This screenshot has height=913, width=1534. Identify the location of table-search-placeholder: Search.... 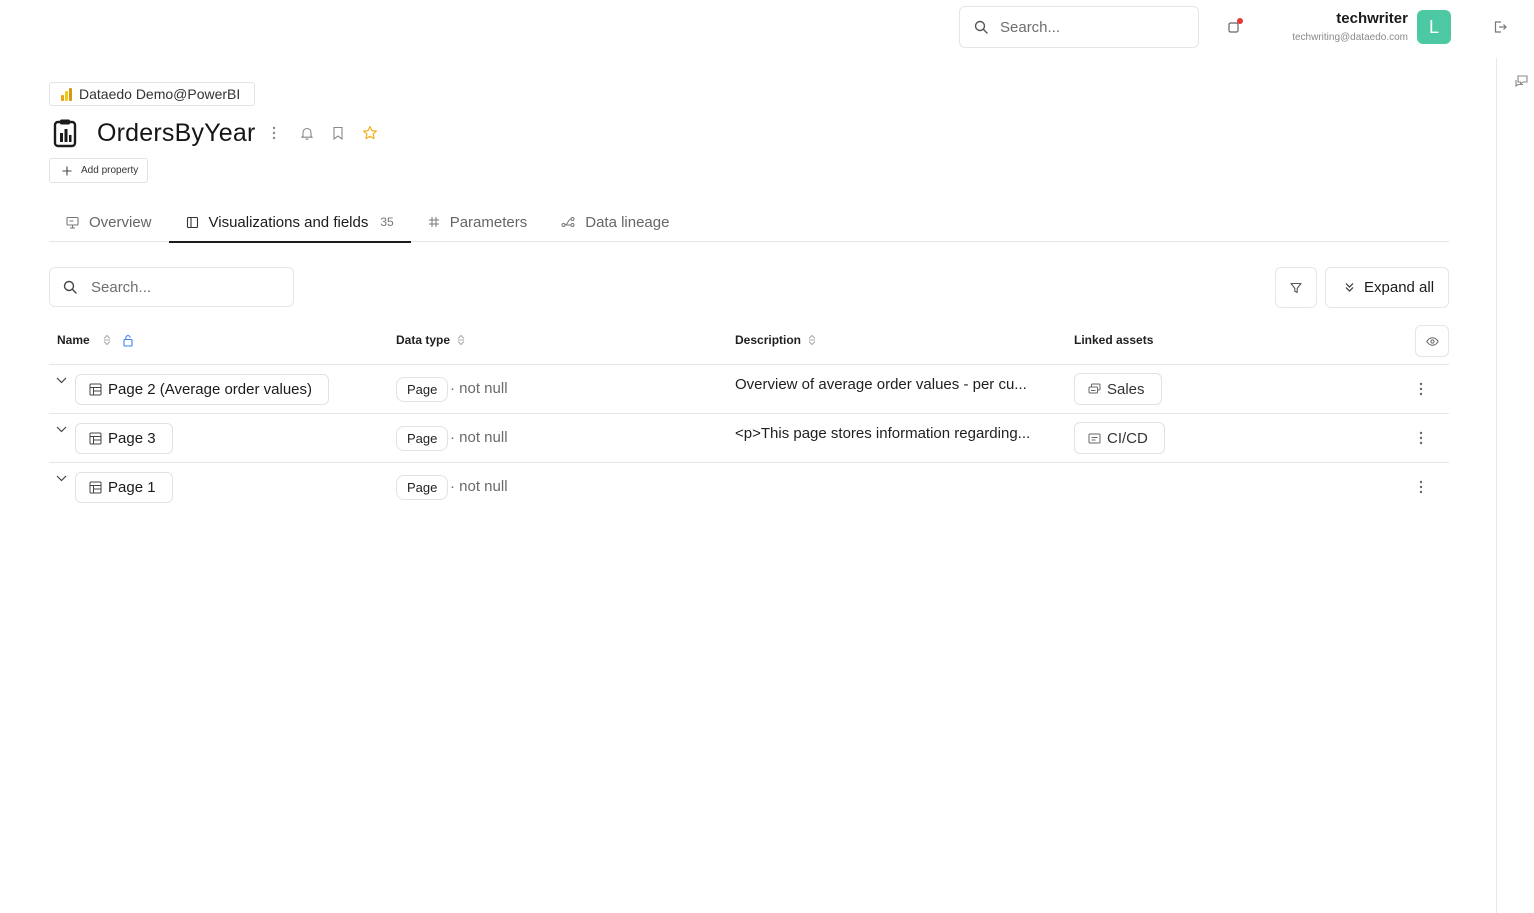
(121, 287).